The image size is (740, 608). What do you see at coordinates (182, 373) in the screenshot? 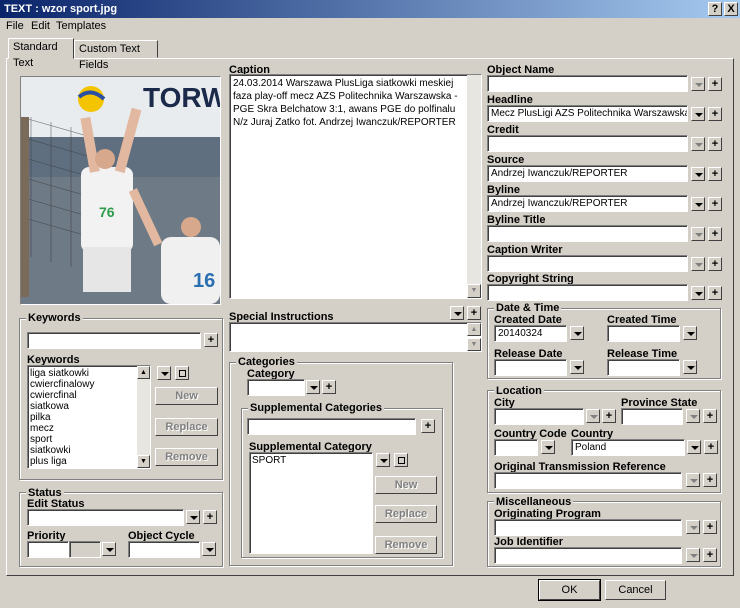
I see `keyword-list-options-icon` at bounding box center [182, 373].